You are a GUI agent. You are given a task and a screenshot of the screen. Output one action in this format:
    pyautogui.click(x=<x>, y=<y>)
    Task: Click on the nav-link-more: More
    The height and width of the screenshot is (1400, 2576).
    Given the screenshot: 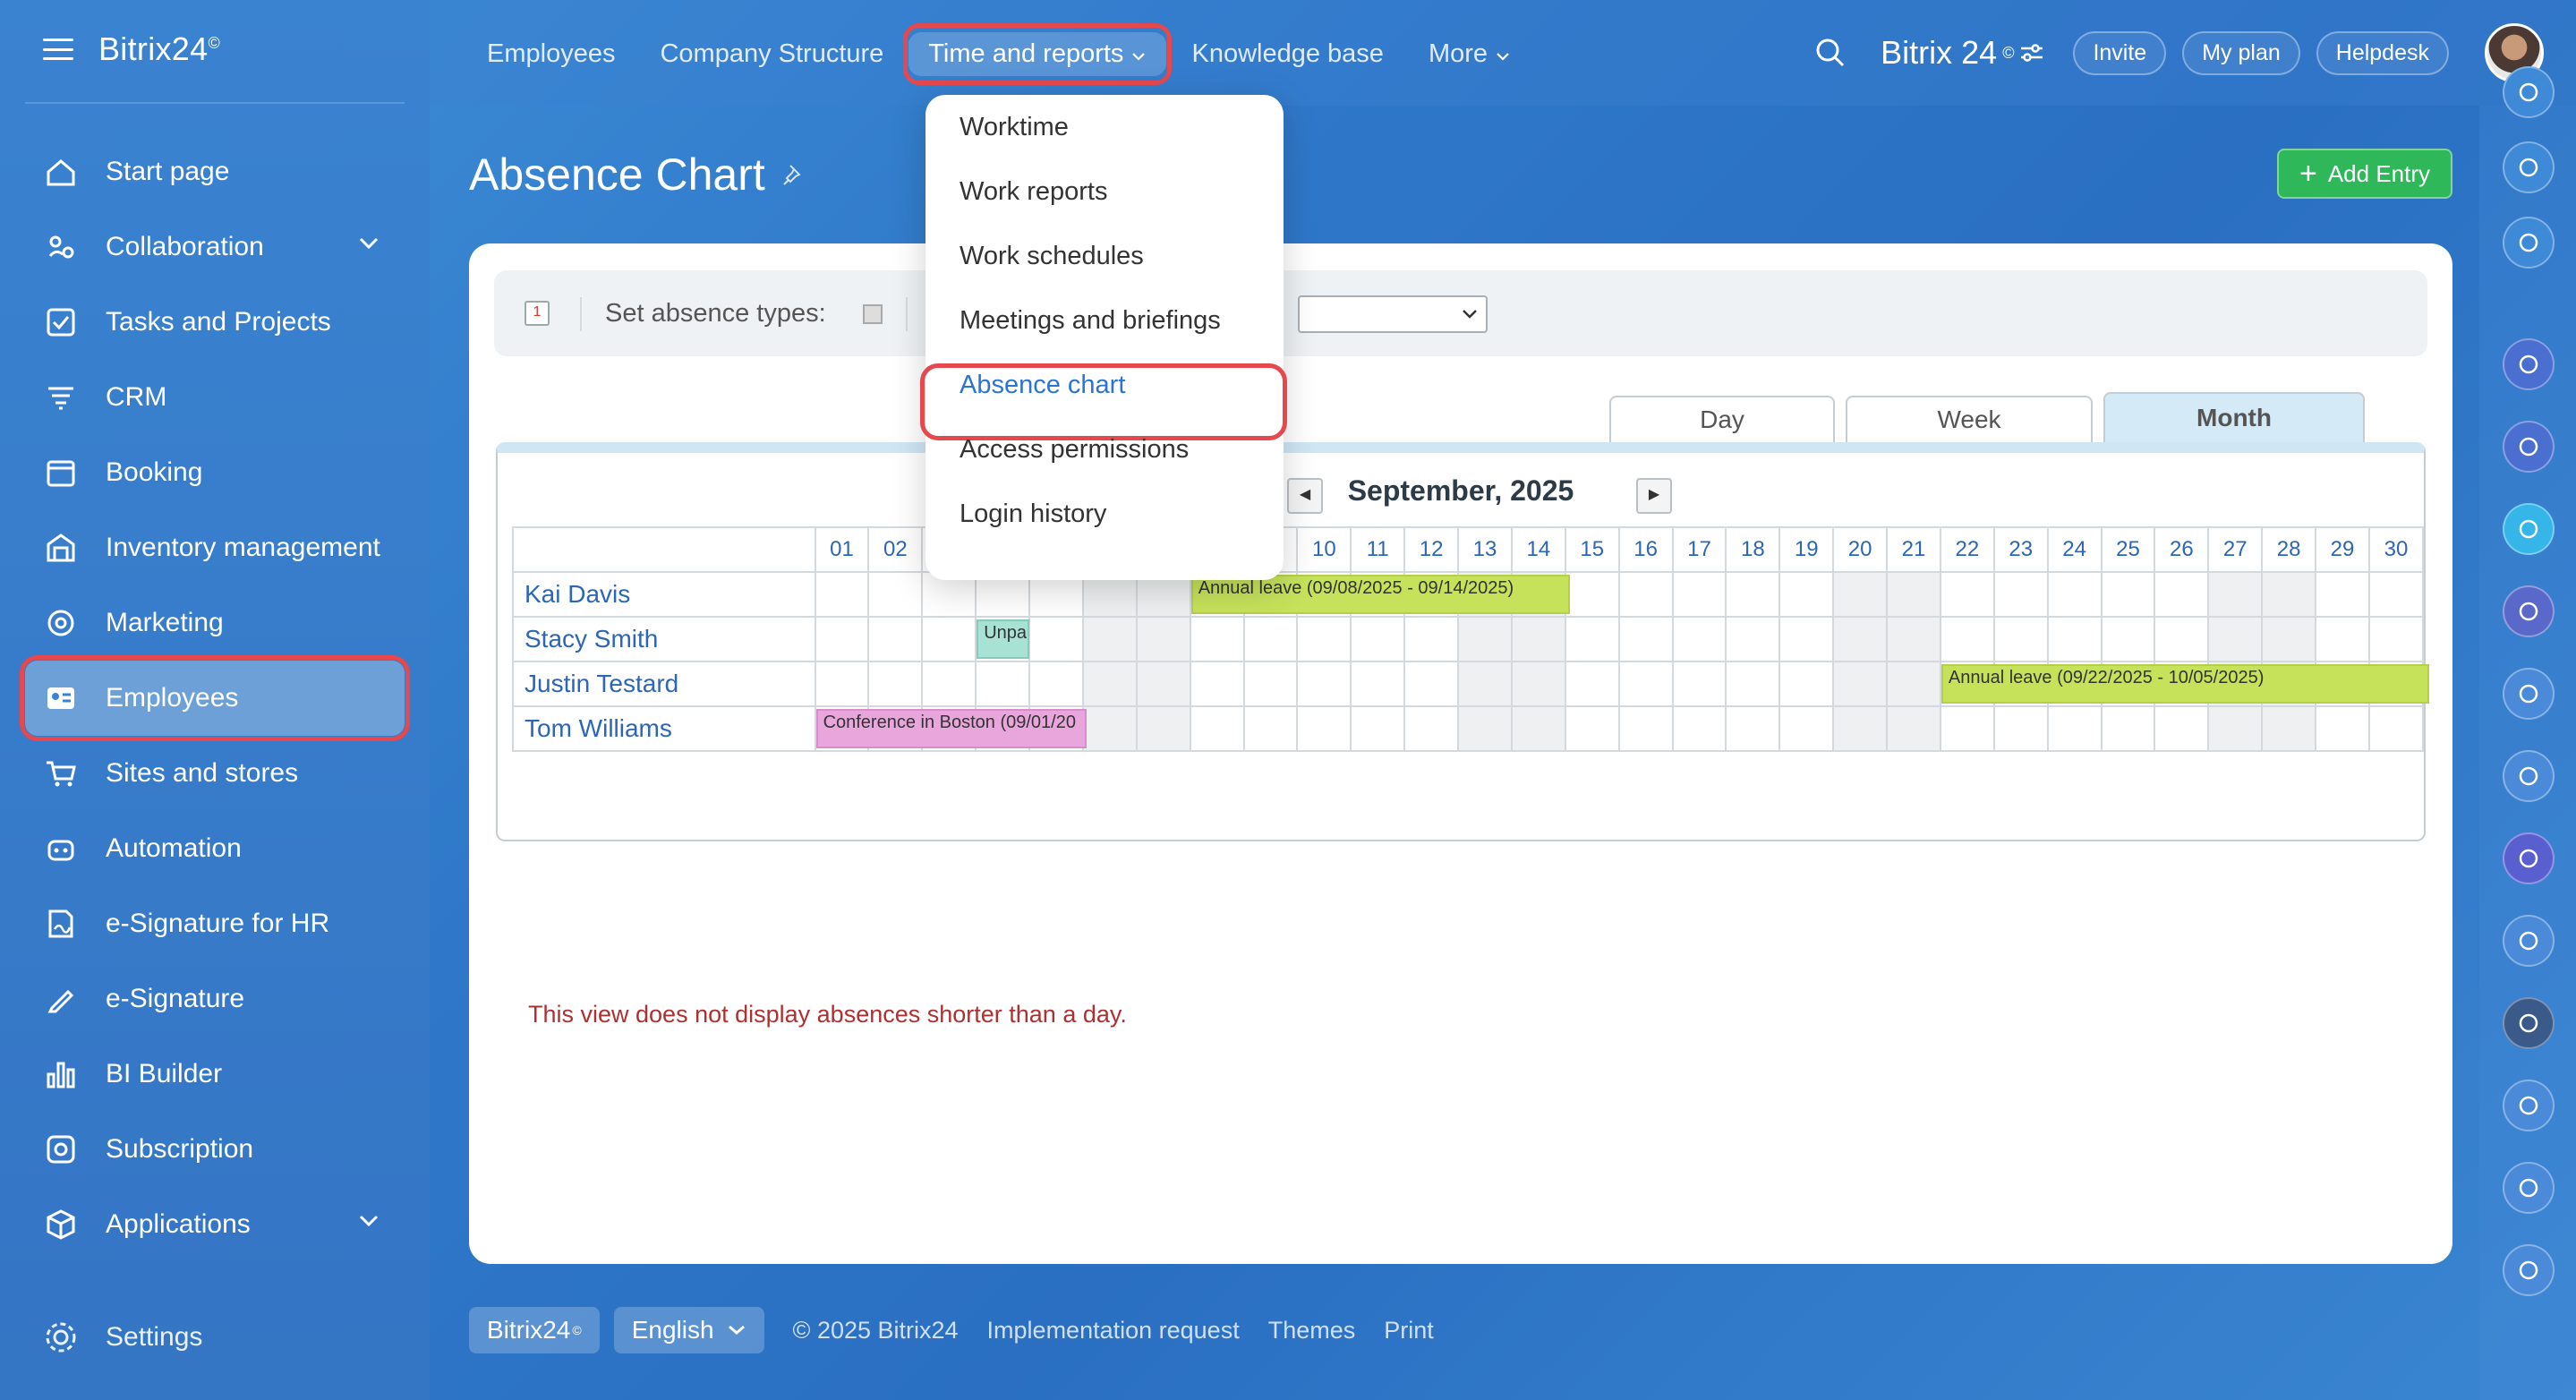 What is the action you would take?
    pyautogui.click(x=1470, y=54)
    